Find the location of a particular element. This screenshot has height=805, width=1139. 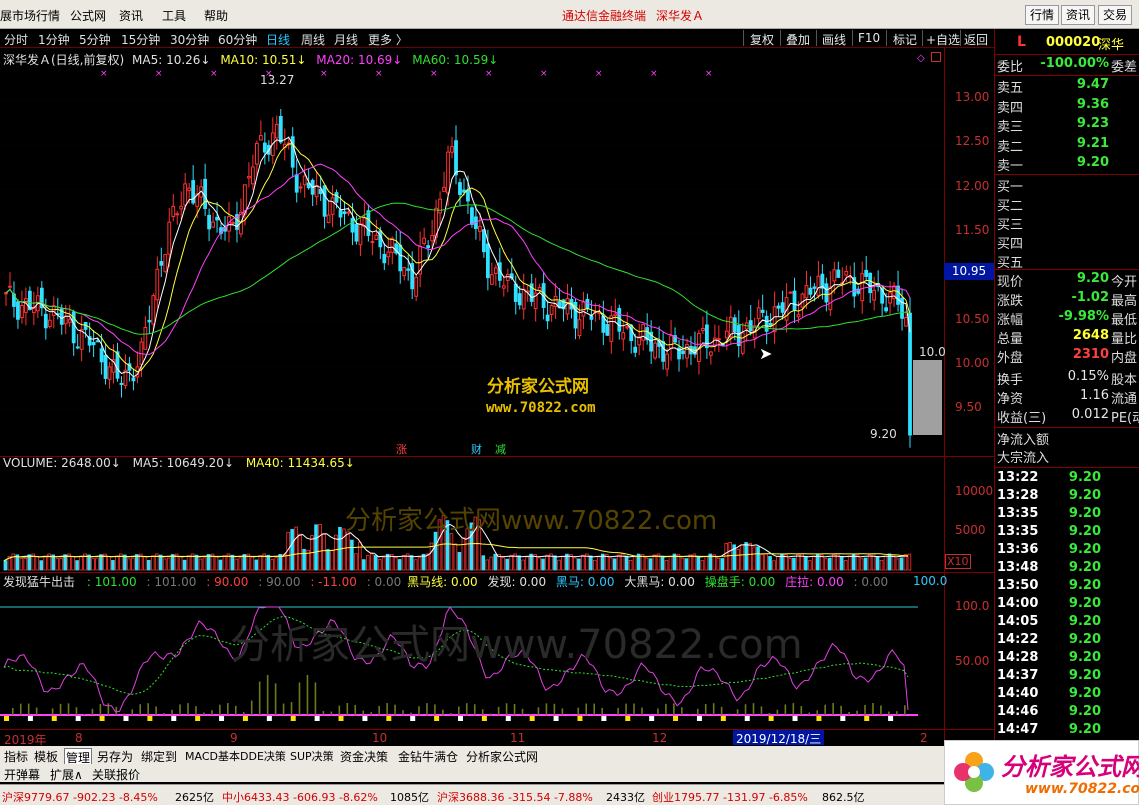

indicator-v1: : 101.00 is located at coordinates (111, 582).